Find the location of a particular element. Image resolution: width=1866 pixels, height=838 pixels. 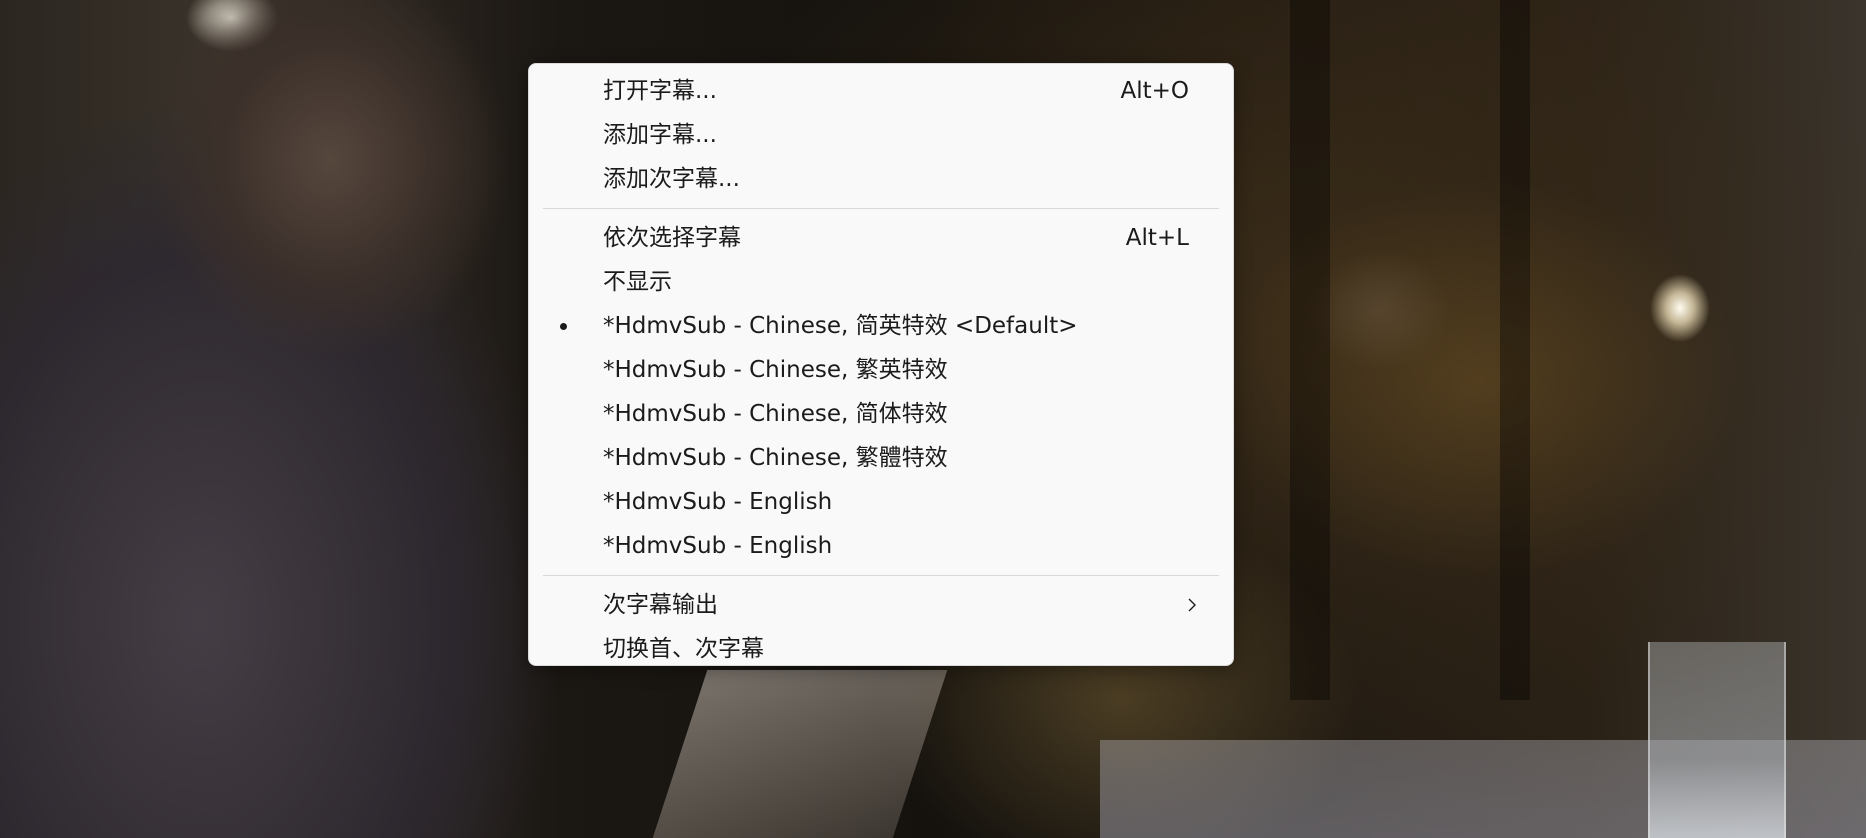

menu-item-label: 切换首、次字幕 is located at coordinates (683, 649).